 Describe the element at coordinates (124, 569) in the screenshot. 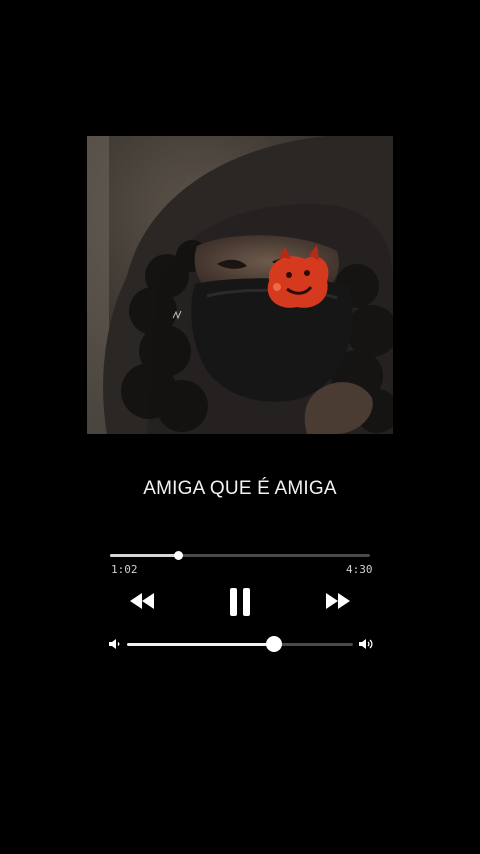

I see `elapsed-time: 1:02` at that location.